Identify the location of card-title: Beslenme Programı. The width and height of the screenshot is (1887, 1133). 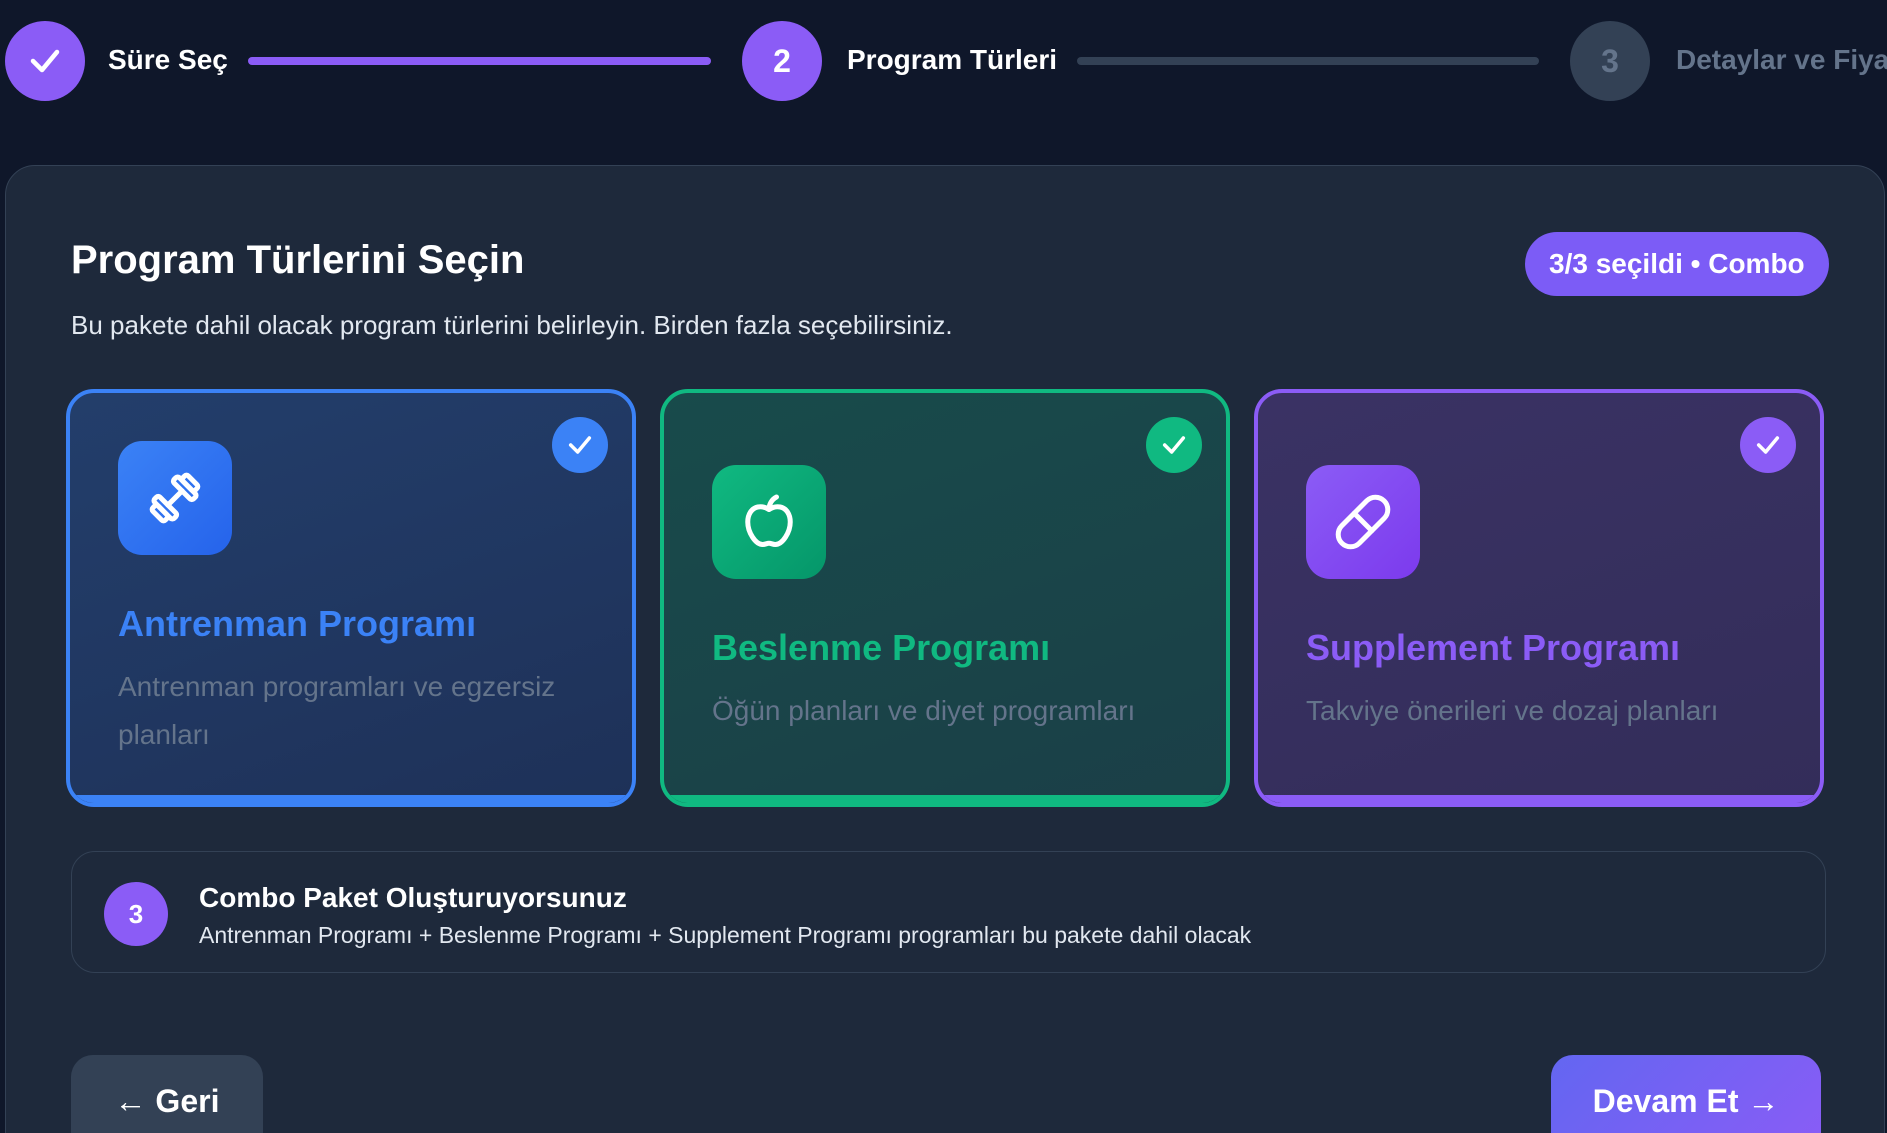
(881, 647).